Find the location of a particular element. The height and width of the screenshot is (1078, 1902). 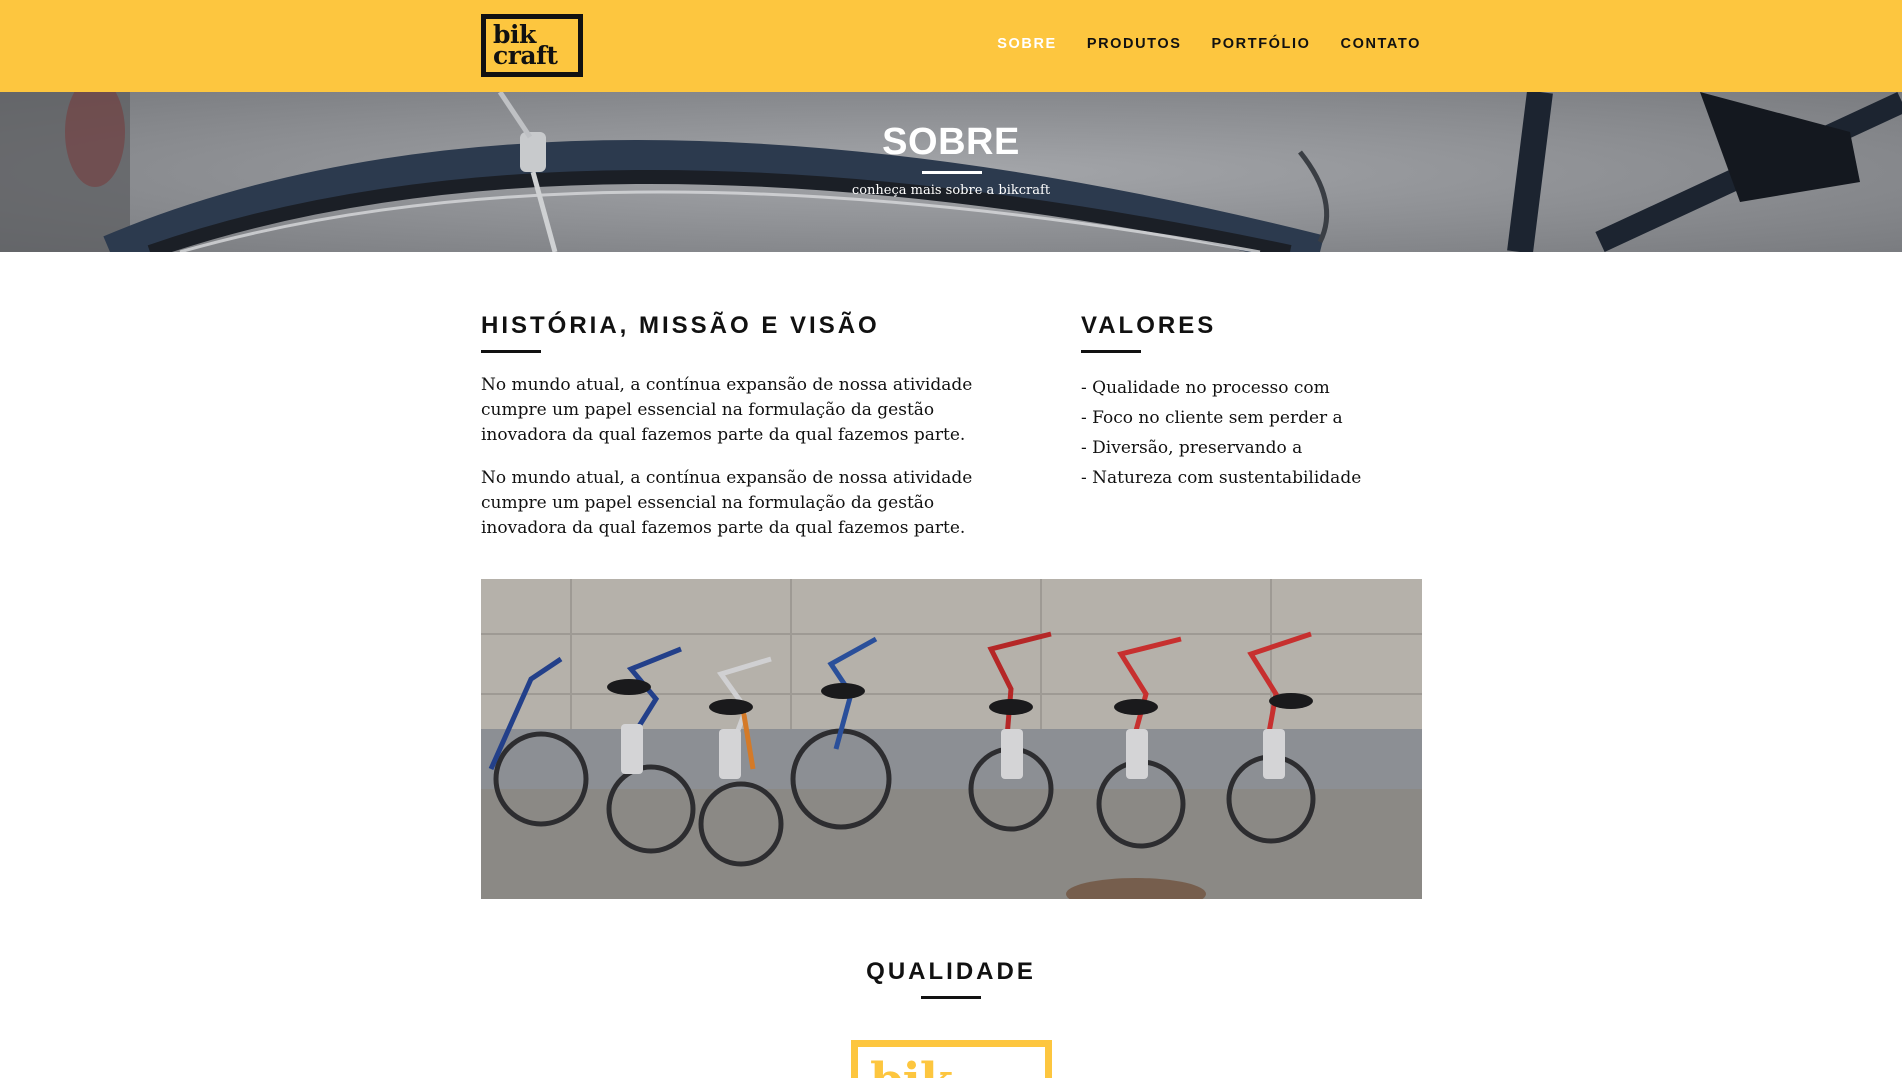

history-heading-rule is located at coordinates (511, 351).